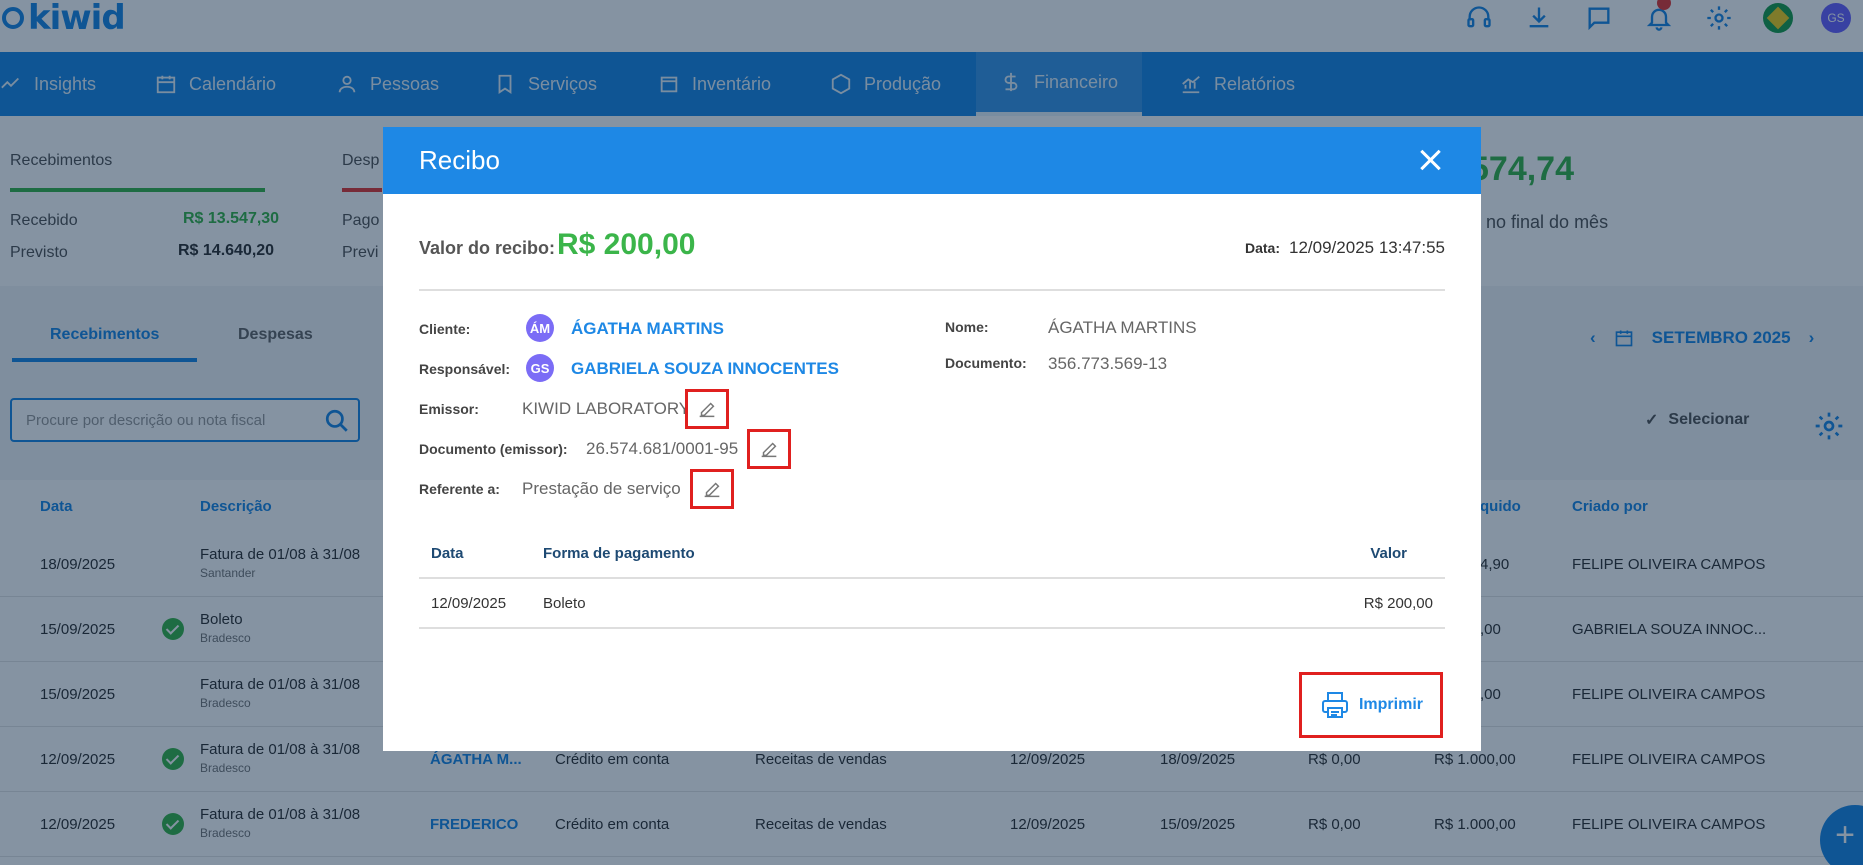  Describe the element at coordinates (447, 553) in the screenshot. I see `th-pay-data: Data` at that location.